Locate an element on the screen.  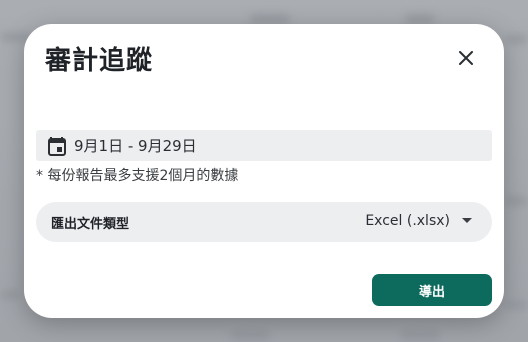
file-type-select: 匯出文件類型 Excel (.xlsx) is located at coordinates (264, 222).